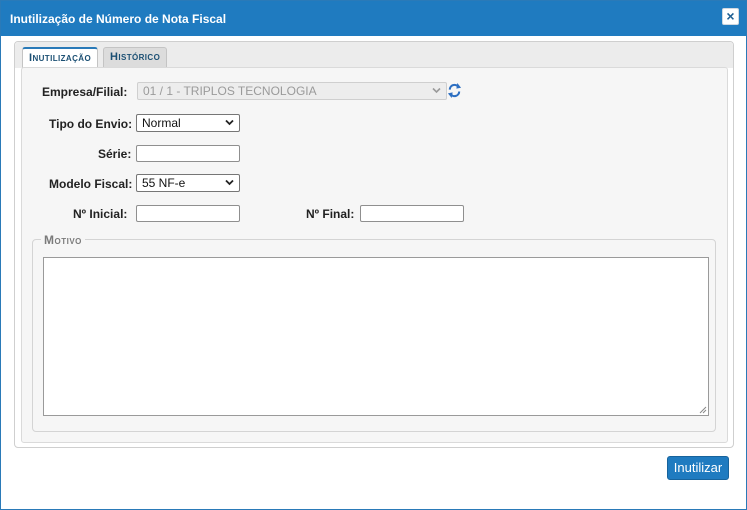 The image size is (747, 510). Describe the element at coordinates (698, 468) in the screenshot. I see `inutilizar-button: Inutilizar` at that location.